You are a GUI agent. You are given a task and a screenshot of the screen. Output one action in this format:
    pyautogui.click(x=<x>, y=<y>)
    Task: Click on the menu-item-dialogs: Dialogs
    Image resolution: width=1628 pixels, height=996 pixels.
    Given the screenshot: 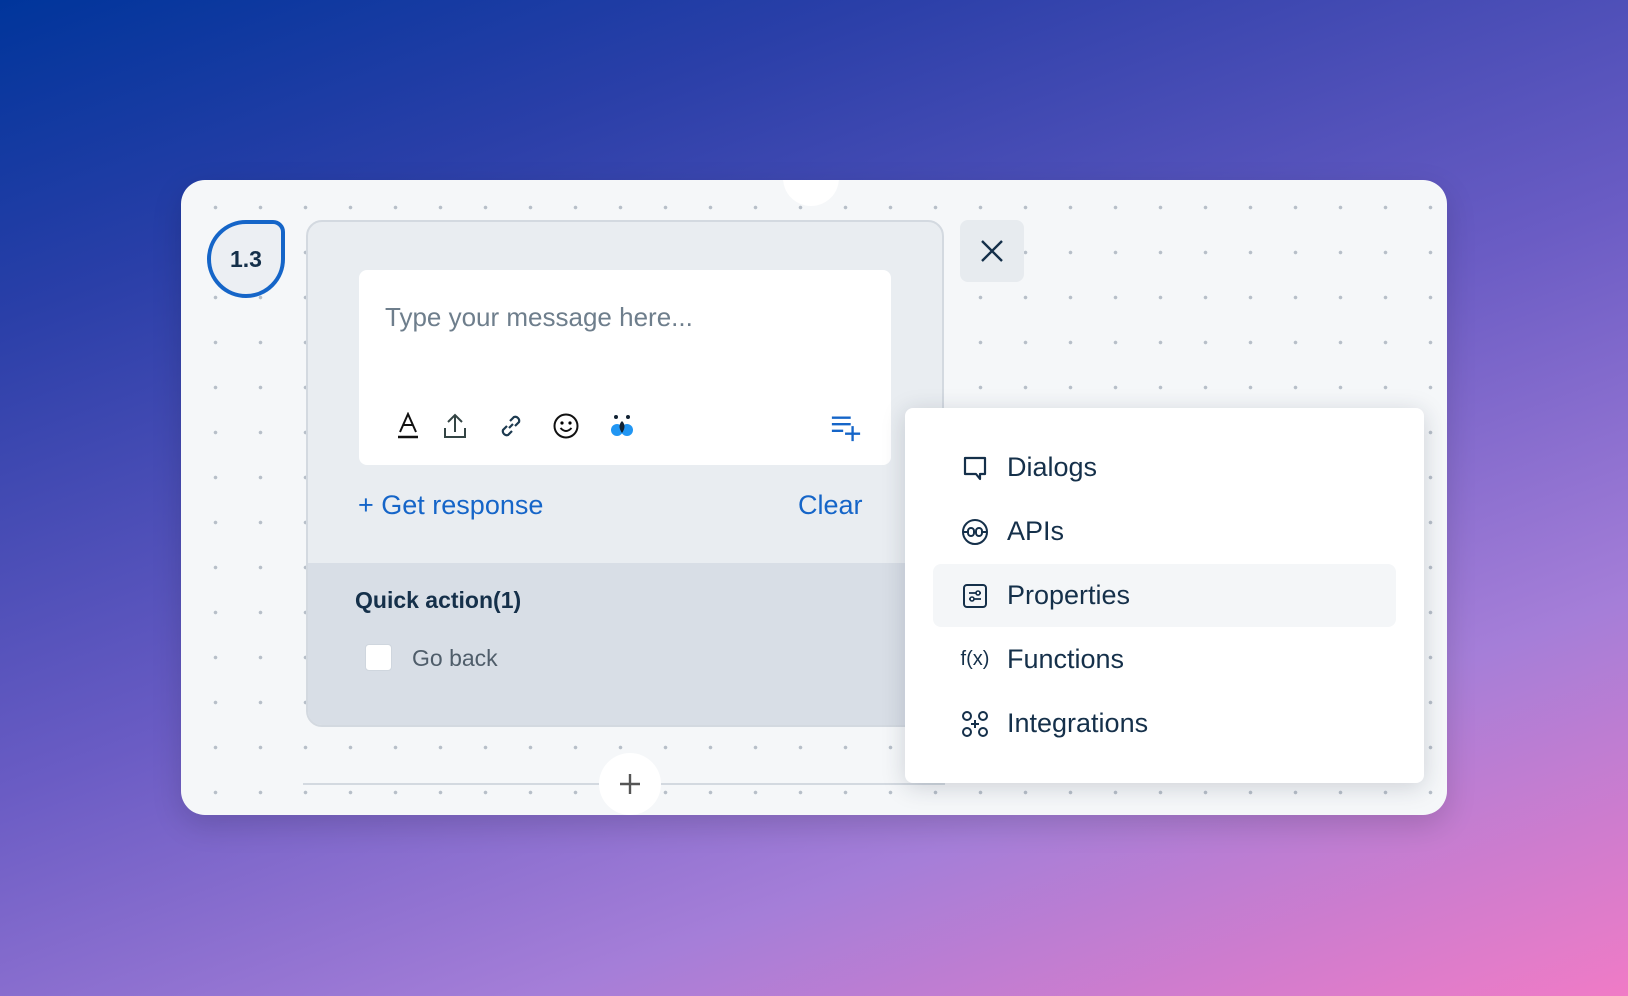 What is the action you would take?
    pyautogui.click(x=1164, y=467)
    